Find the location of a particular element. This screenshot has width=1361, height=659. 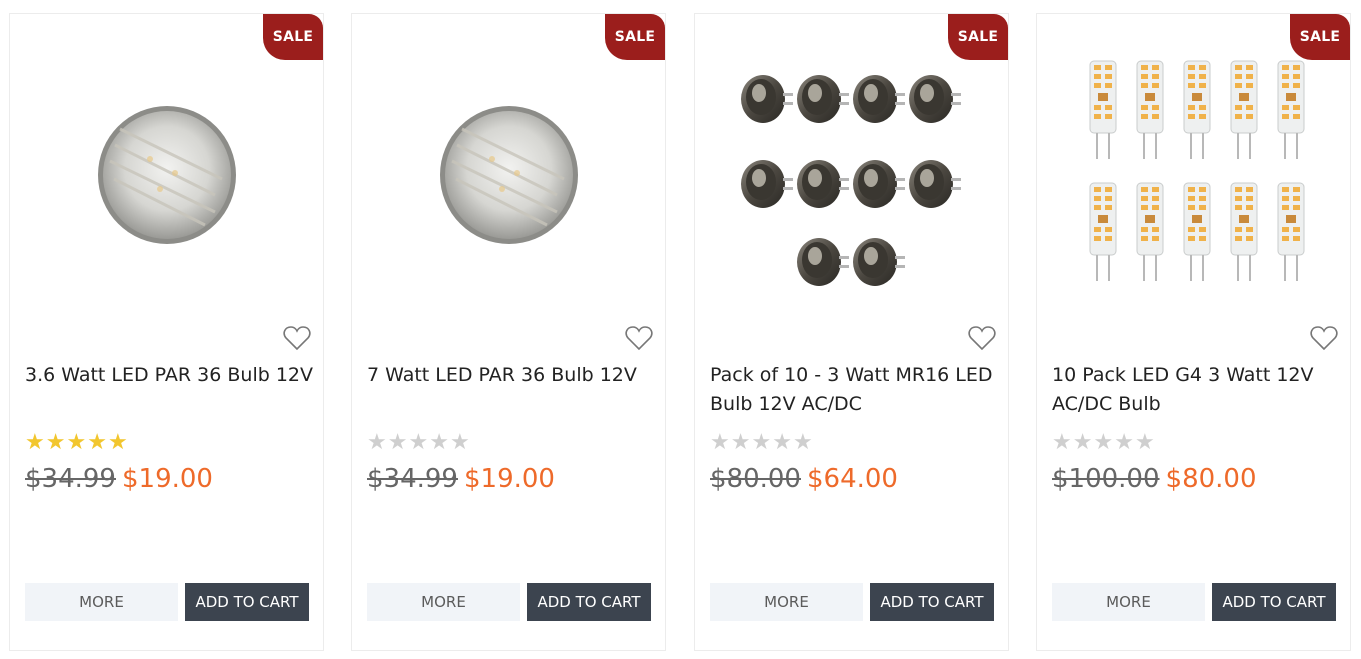

product-title: 7 Watt LED PAR 36 Bulb 12V is located at coordinates (512, 375).